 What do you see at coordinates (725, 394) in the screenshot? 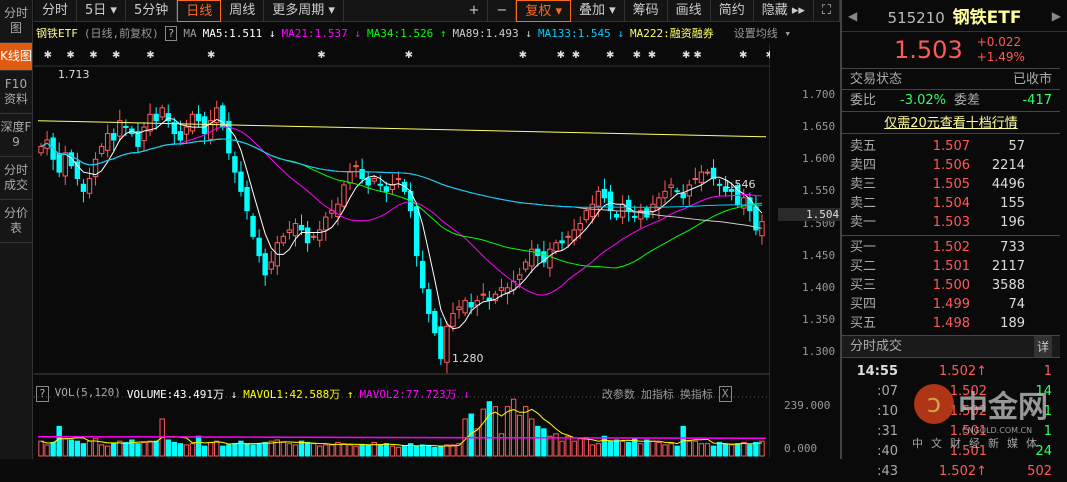
I see `close-indicator-icon: X` at bounding box center [725, 394].